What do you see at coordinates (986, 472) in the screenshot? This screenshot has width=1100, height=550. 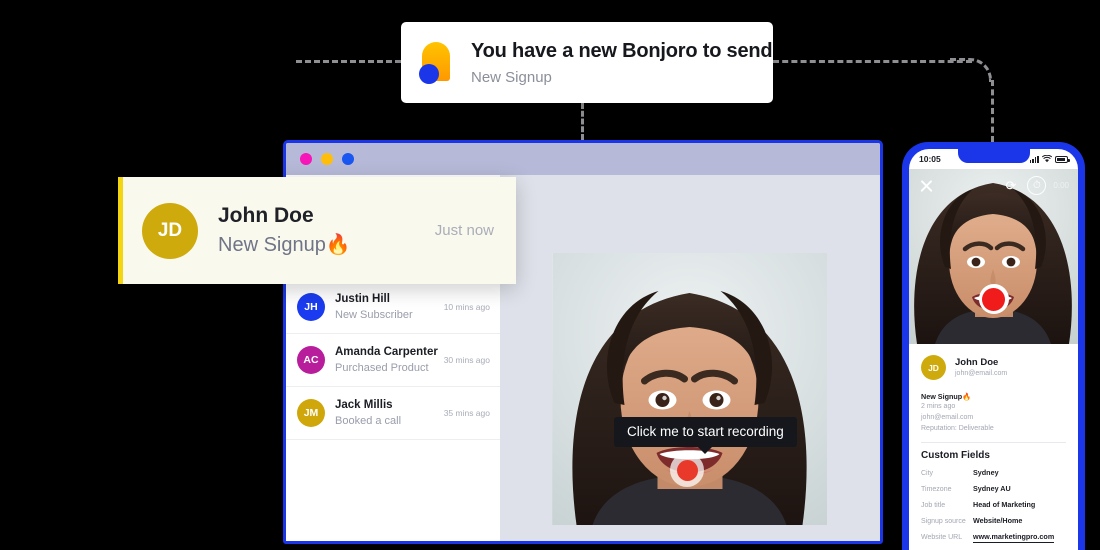 I see `field-value: Sydney` at bounding box center [986, 472].